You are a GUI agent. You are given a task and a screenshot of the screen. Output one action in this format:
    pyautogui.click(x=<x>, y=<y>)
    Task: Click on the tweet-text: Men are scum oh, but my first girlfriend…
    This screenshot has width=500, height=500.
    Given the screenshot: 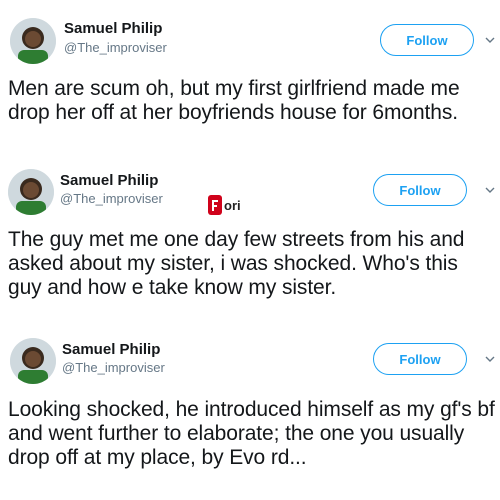 What is the action you would take?
    pyautogui.click(x=234, y=100)
    